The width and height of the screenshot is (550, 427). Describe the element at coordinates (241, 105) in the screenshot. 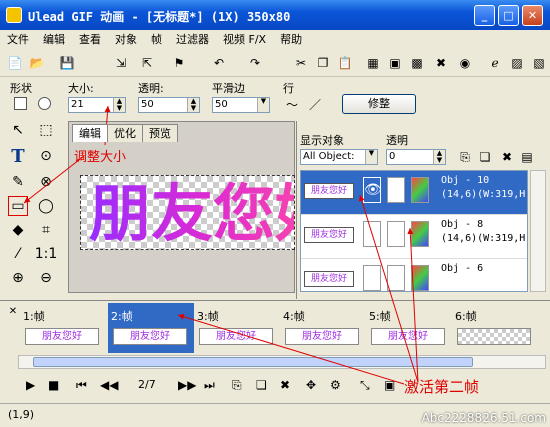

I see `smooth-spinner: 50 ▼` at that location.